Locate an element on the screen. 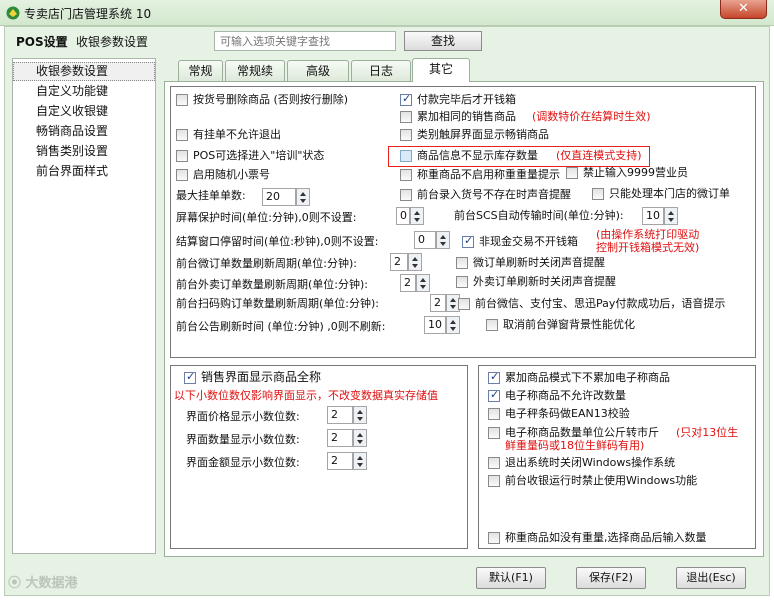  wx-refresh-input: 2 is located at coordinates (399, 262).